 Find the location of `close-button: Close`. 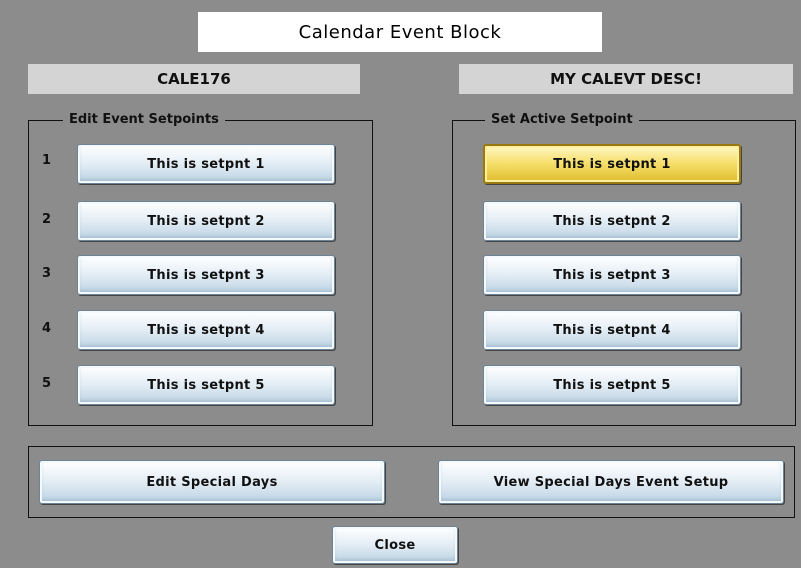

close-button: Close is located at coordinates (395, 545).